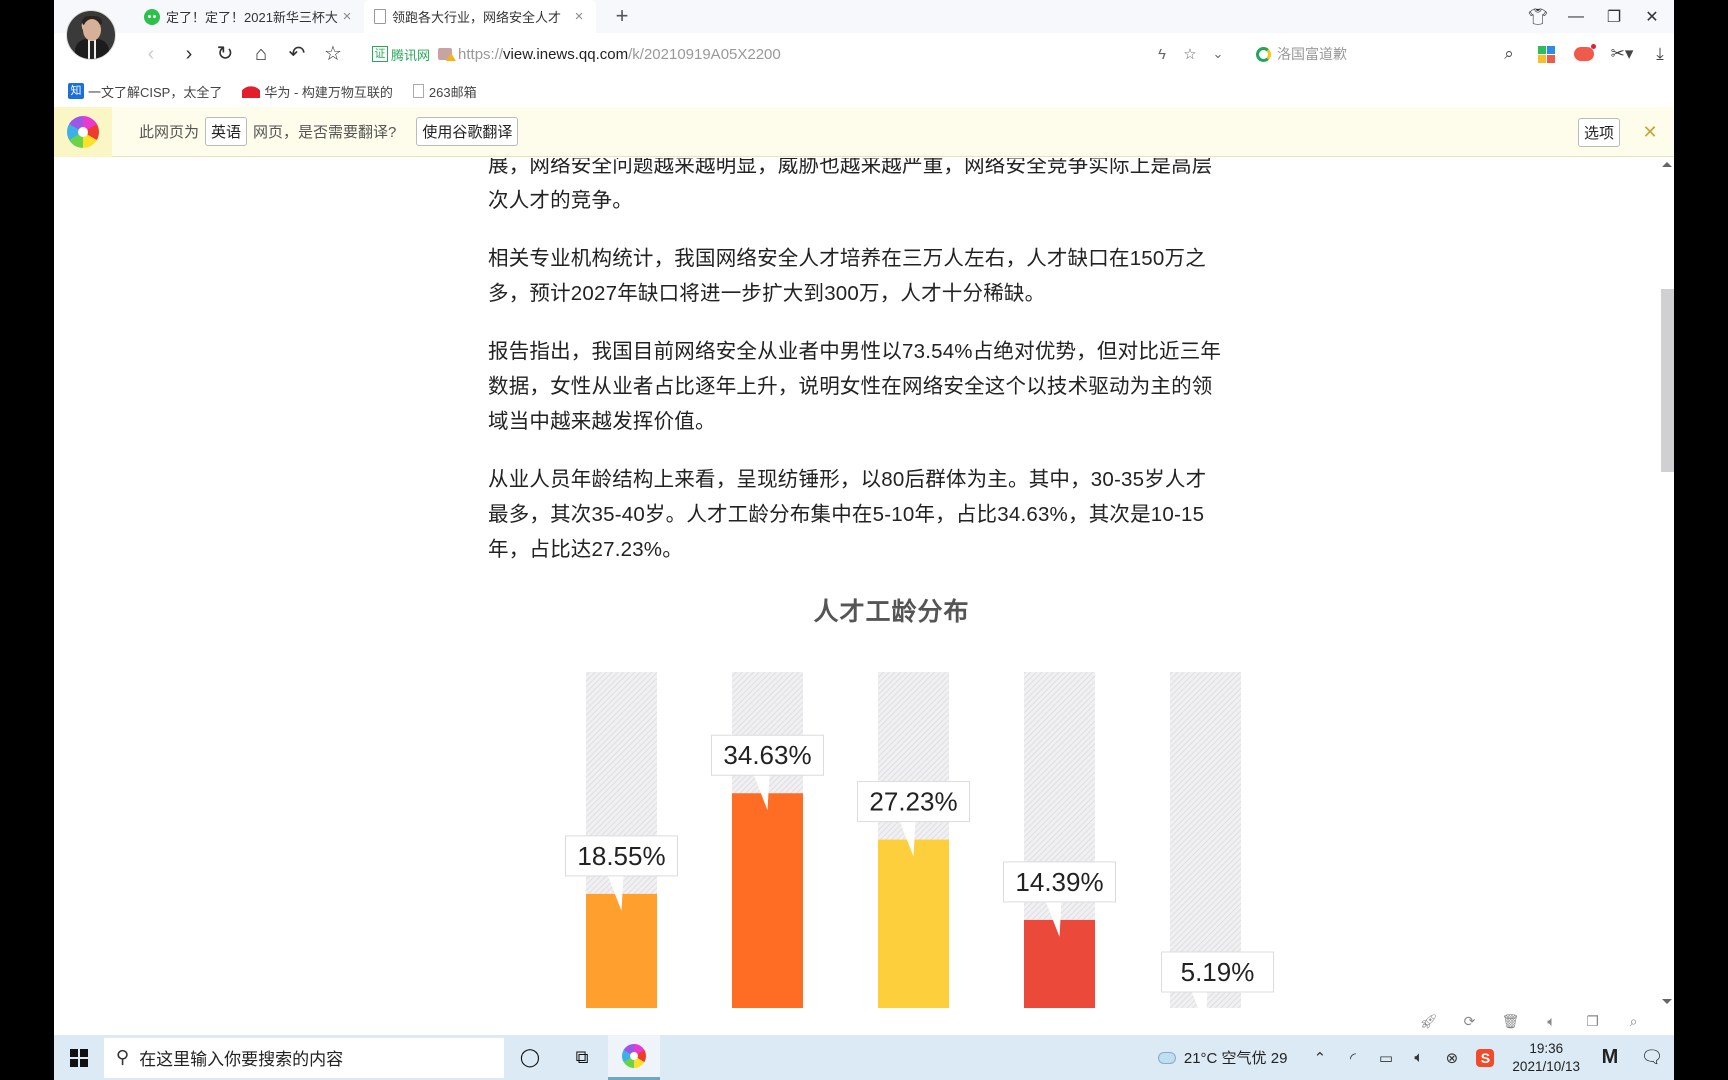 The width and height of the screenshot is (1728, 1080). Describe the element at coordinates (1510, 1021) in the screenshot. I see `trash-icon: 🗑︎` at that location.